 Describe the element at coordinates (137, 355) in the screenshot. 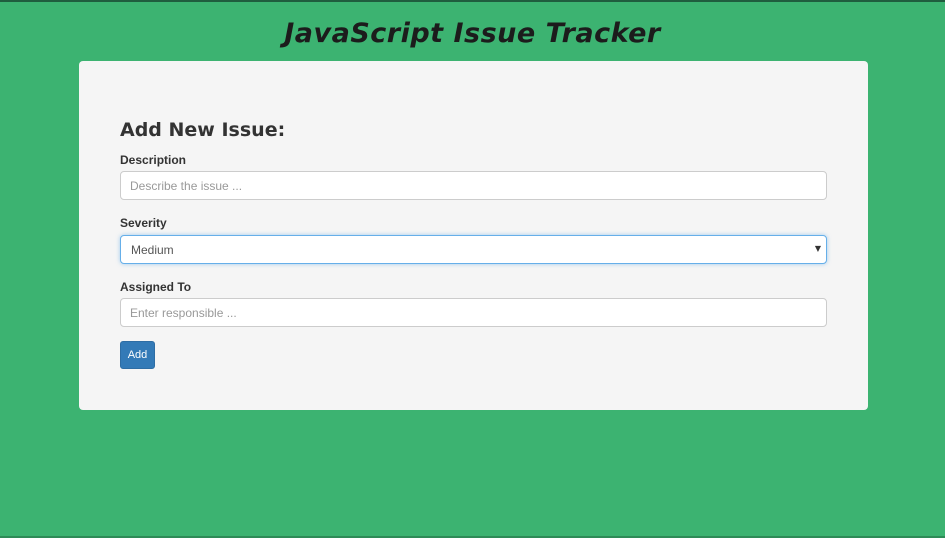

I see `add-button: Add` at that location.